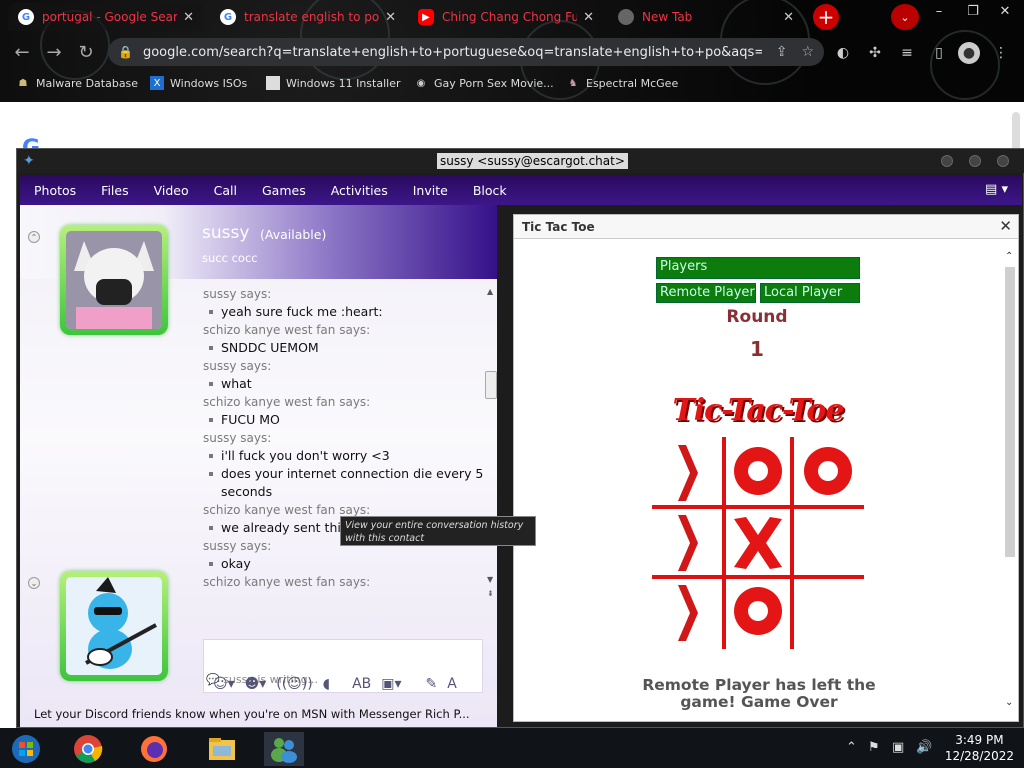 This screenshot has height=768, width=1024. I want to click on show-hidden-icons: ⌃, so click(851, 747).